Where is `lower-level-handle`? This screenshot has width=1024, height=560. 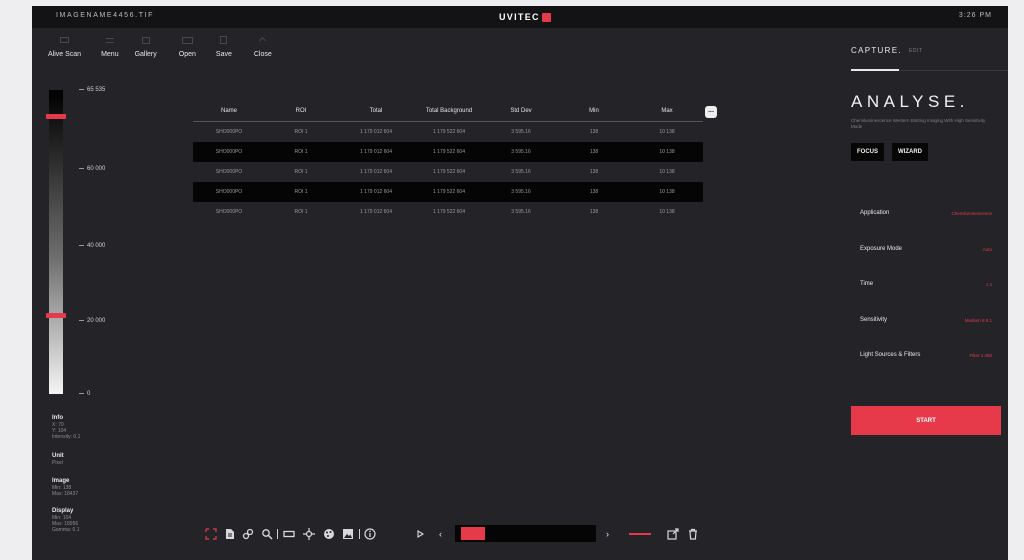
lower-level-handle is located at coordinates (56, 316).